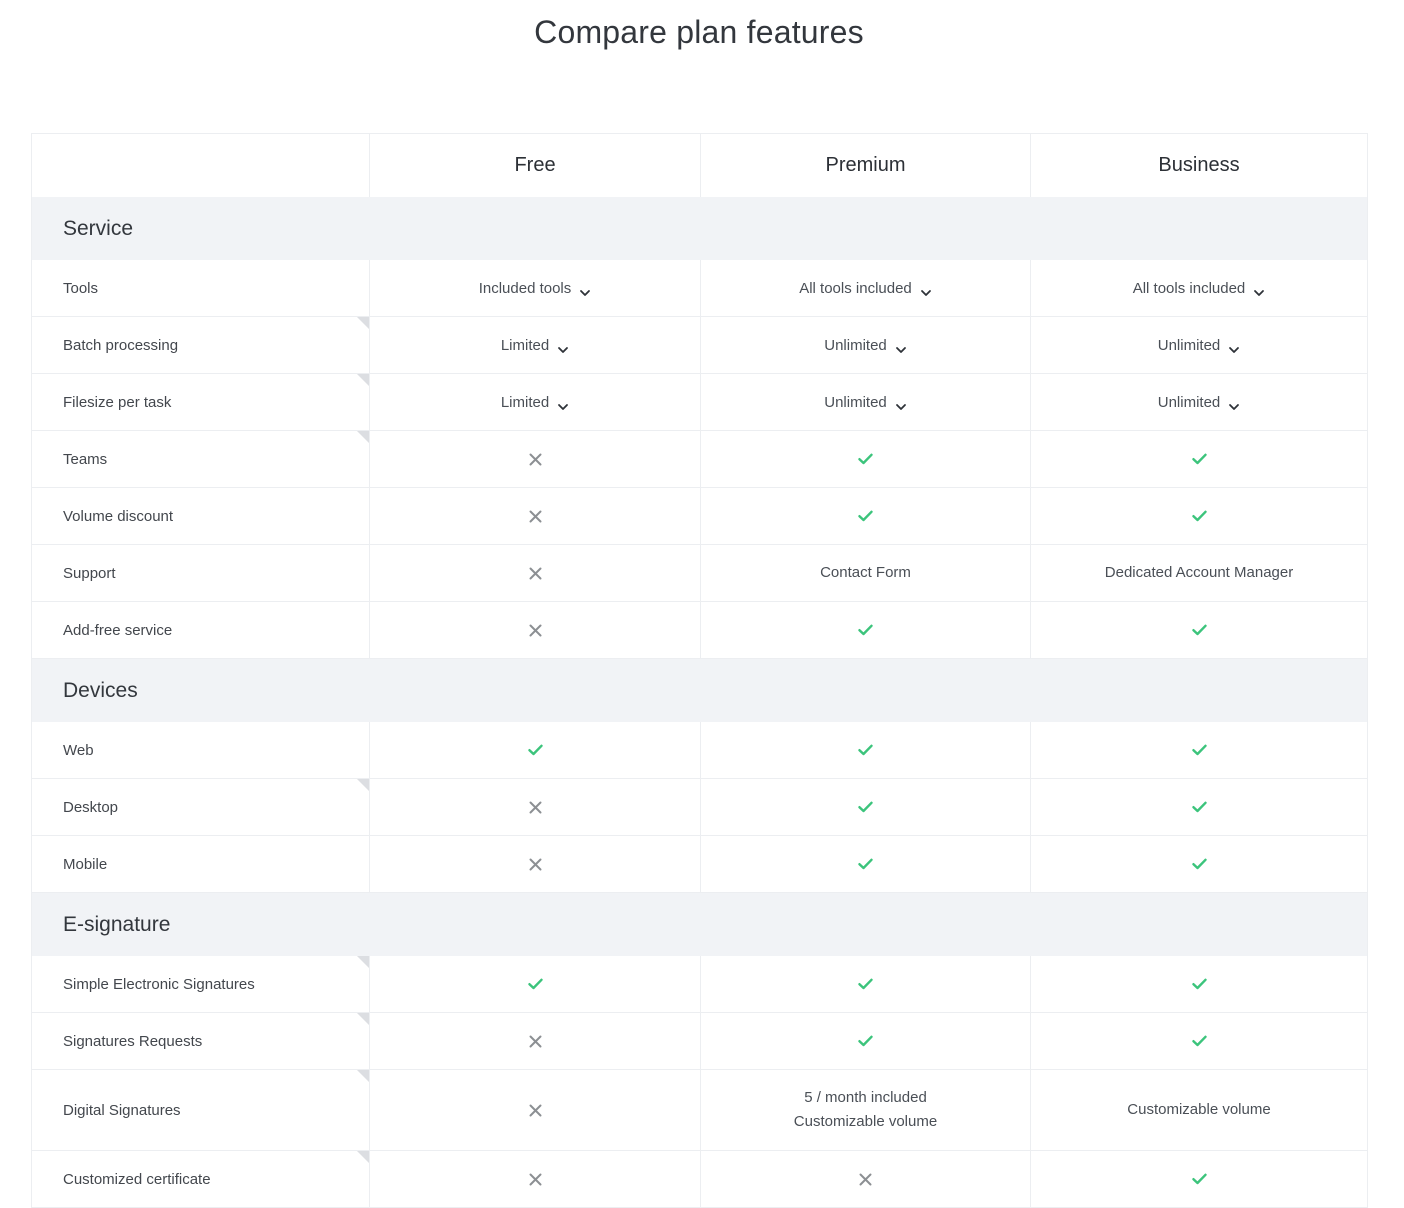  What do you see at coordinates (117, 402) in the screenshot?
I see `feature-label: Filesize per task` at bounding box center [117, 402].